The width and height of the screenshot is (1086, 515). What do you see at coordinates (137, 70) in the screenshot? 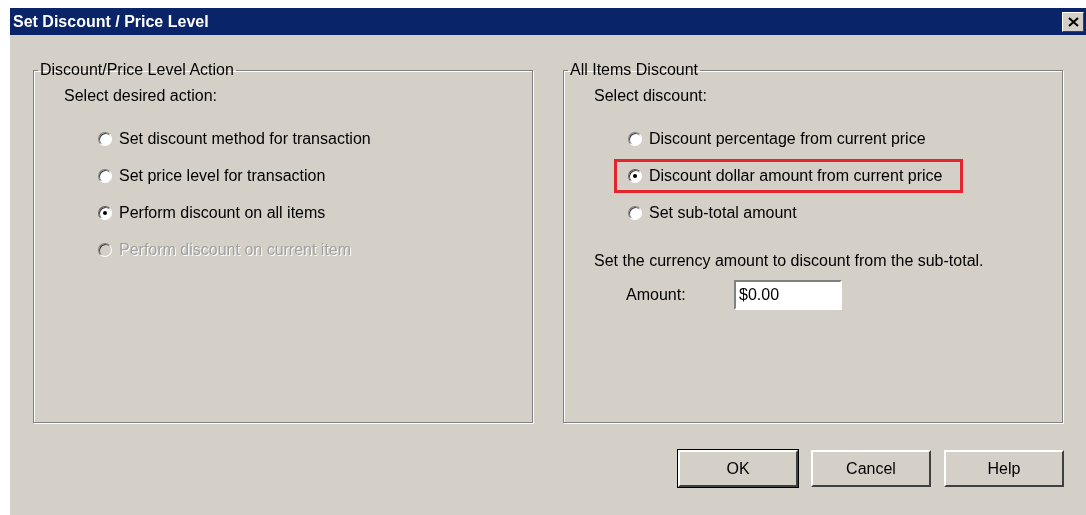
I see `group-title: Discount/Price Level Action` at bounding box center [137, 70].